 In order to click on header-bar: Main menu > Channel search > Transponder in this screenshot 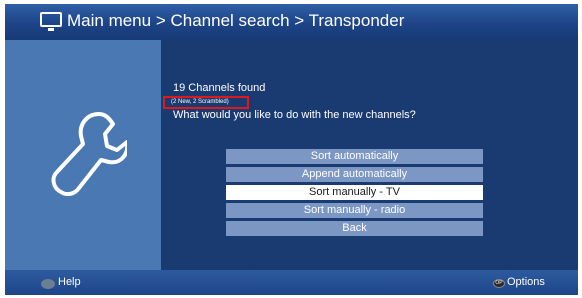, I will do `click(291, 22)`.